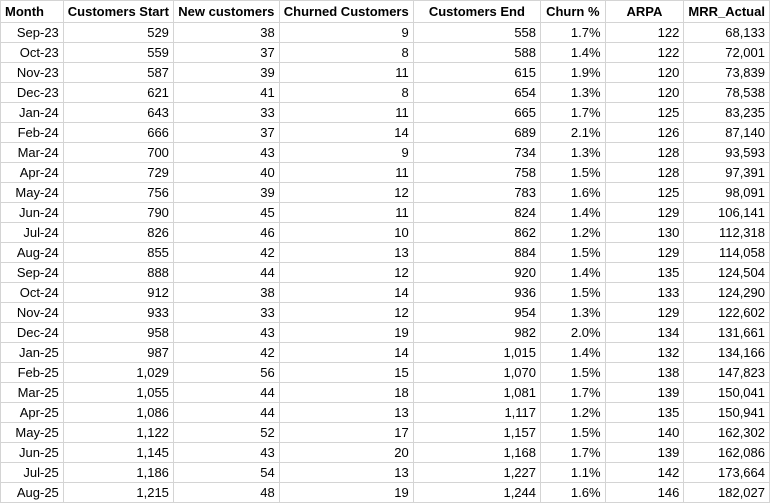 This screenshot has width=770, height=503. Describe the element at coordinates (477, 172) in the screenshot. I see `cell-customers-end: 758` at that location.